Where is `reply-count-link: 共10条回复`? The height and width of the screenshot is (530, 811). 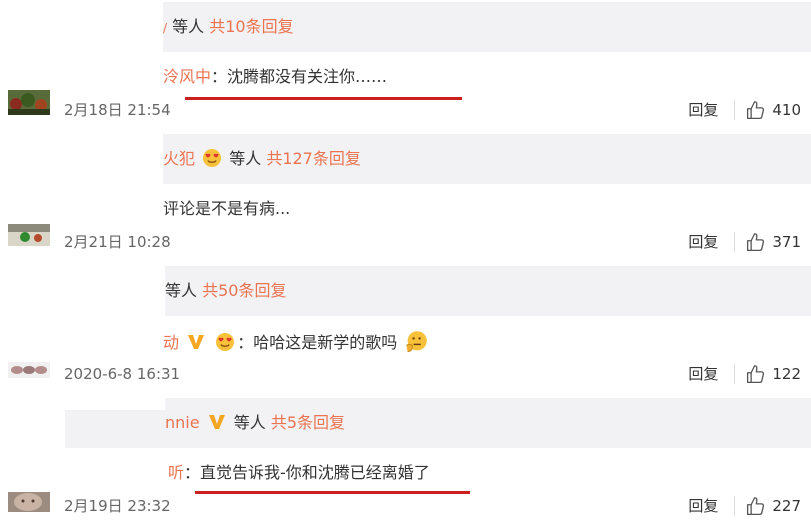
reply-count-link: 共10条回复 is located at coordinates (251, 26).